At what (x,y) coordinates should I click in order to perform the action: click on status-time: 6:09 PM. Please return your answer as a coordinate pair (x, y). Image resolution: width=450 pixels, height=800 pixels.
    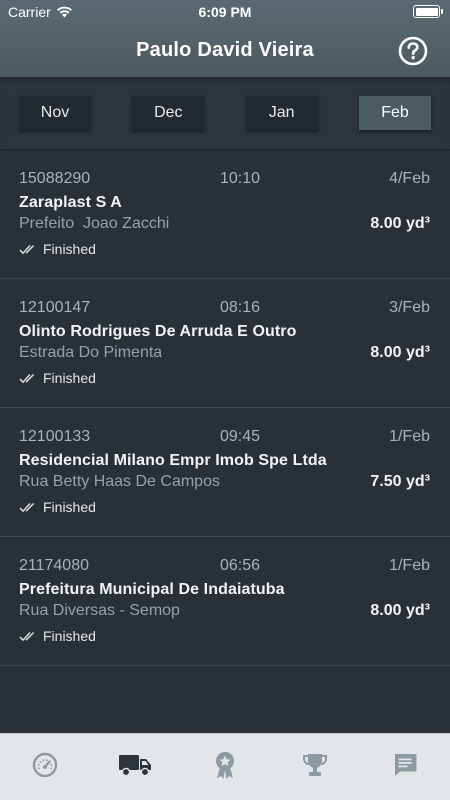
    Looking at the image, I should click on (225, 12).